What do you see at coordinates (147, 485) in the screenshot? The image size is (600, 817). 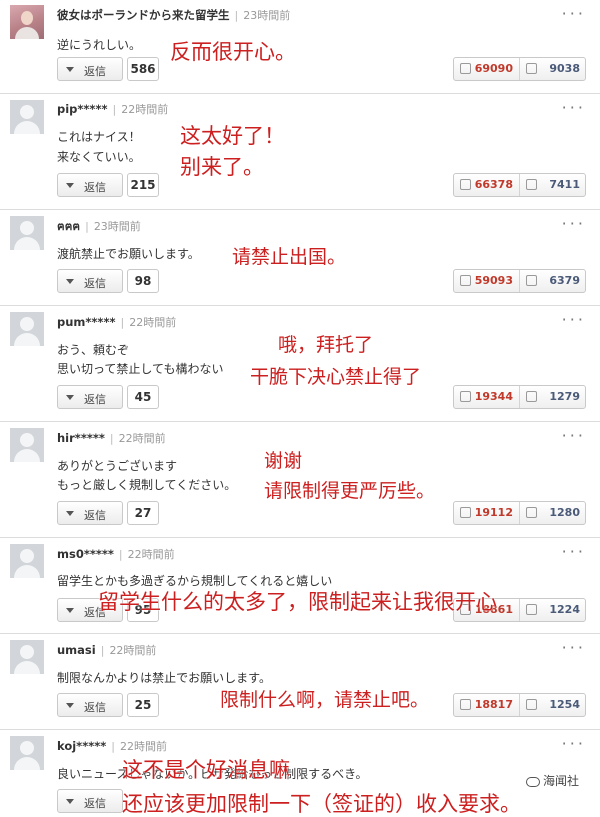 I see `comment-text-line: もっと厳しく規制してください。` at bounding box center [147, 485].